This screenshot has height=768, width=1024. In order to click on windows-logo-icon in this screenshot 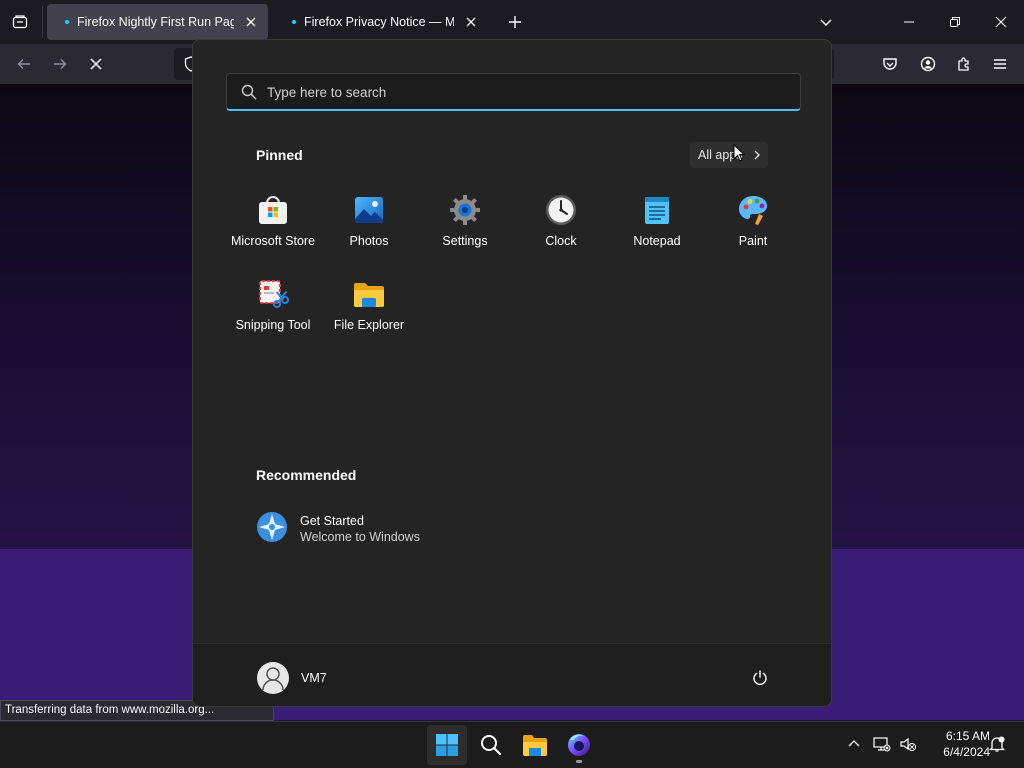, I will do `click(447, 745)`.